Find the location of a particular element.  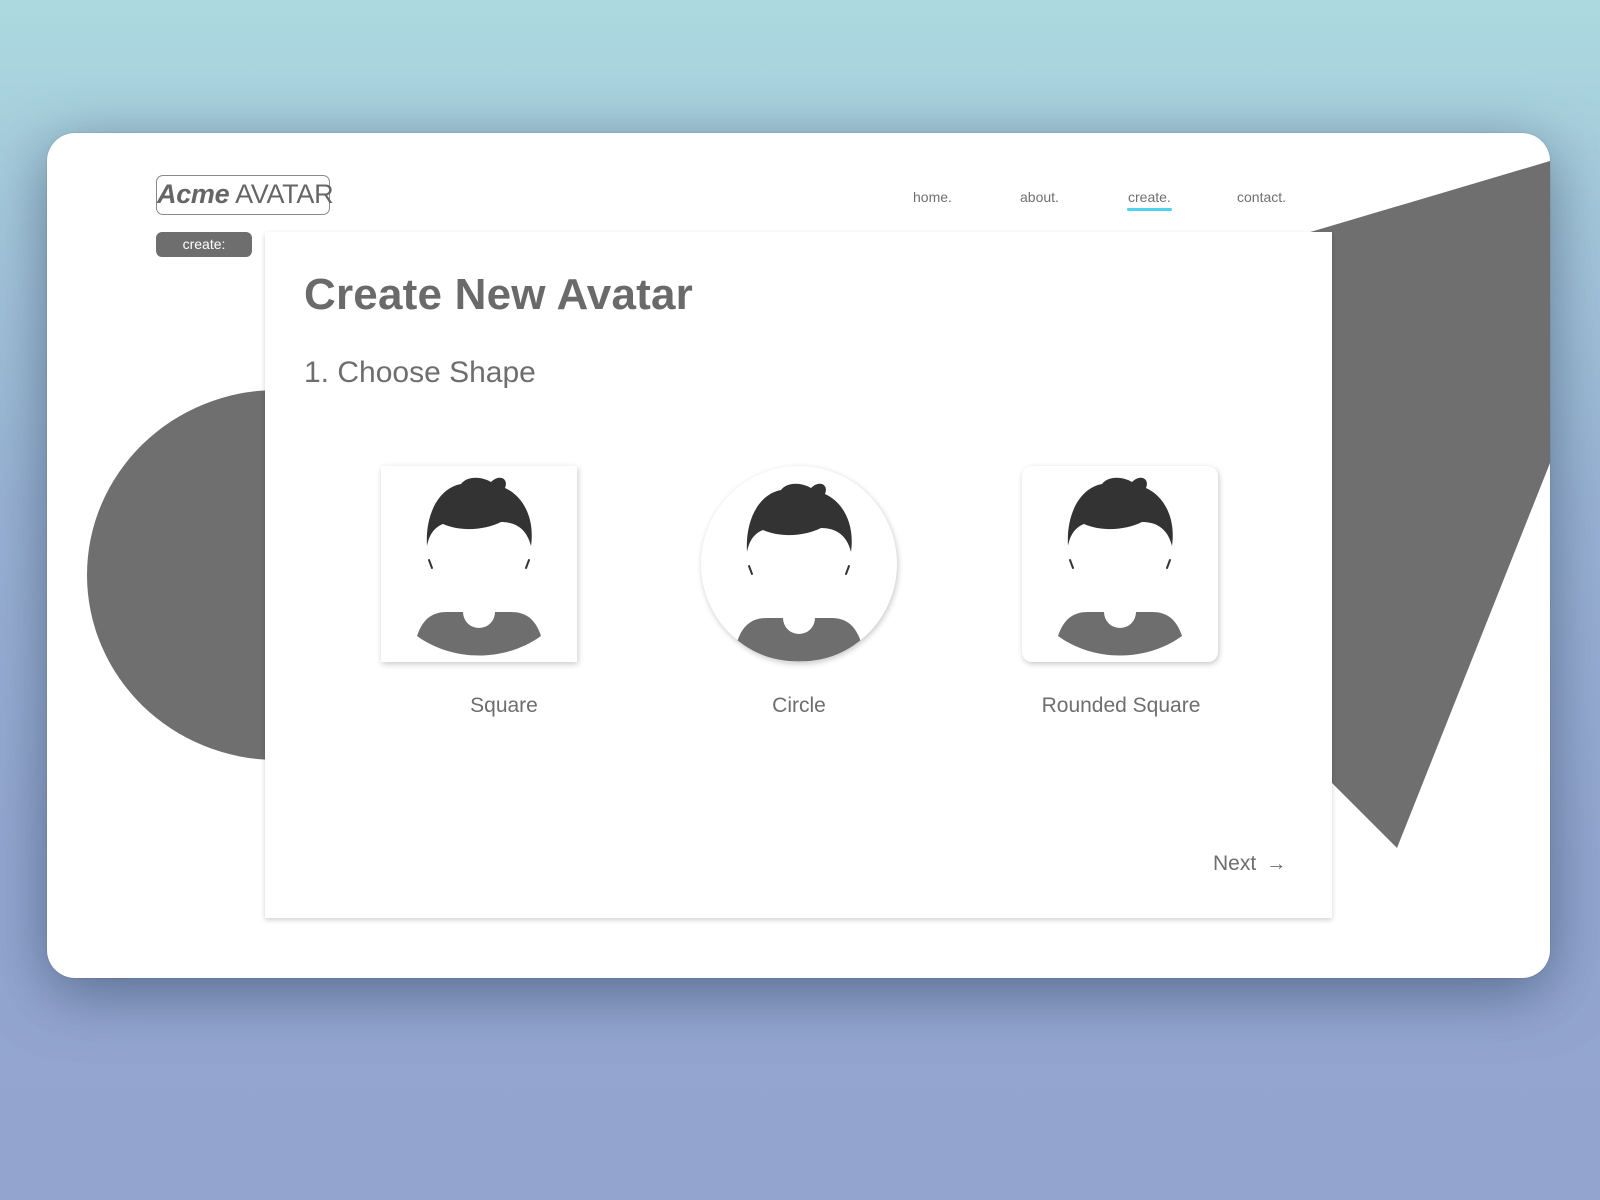

shape-label-circle: Circle is located at coordinates (799, 705).